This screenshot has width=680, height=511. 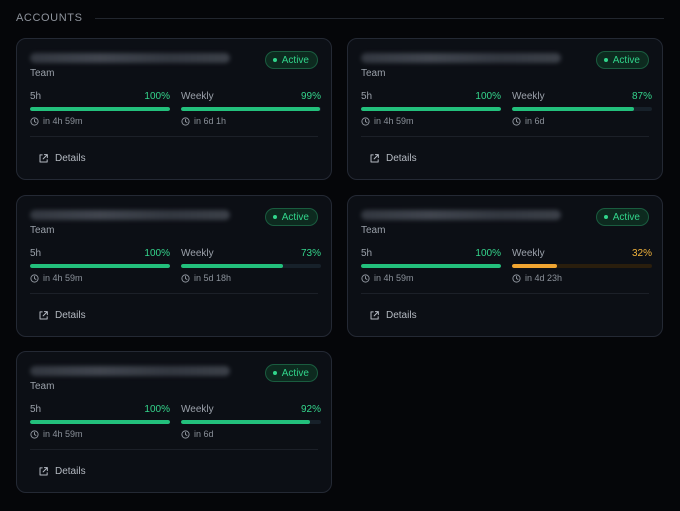 What do you see at coordinates (461, 58) in the screenshot?
I see `account-email: redacted-email-address-2` at bounding box center [461, 58].